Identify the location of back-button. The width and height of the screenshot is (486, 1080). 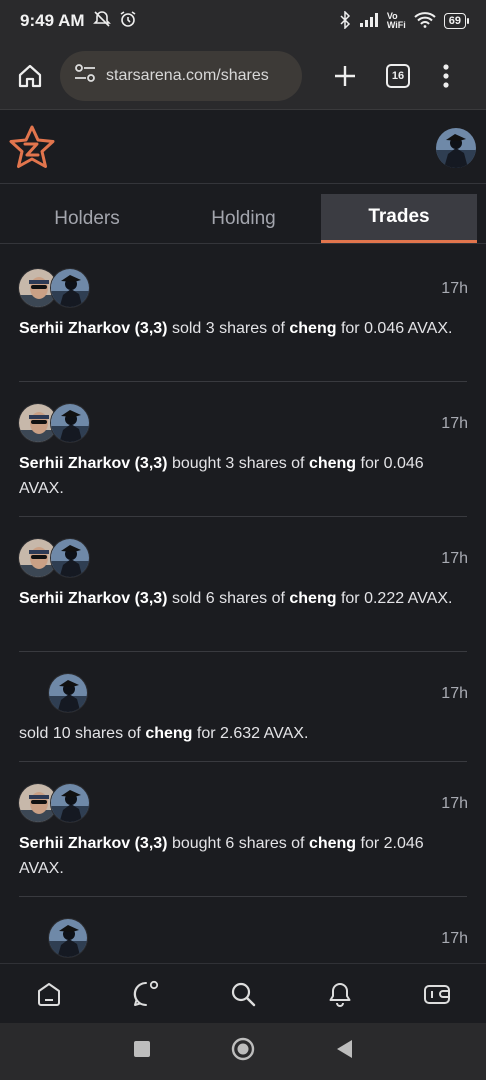
(344, 1051).